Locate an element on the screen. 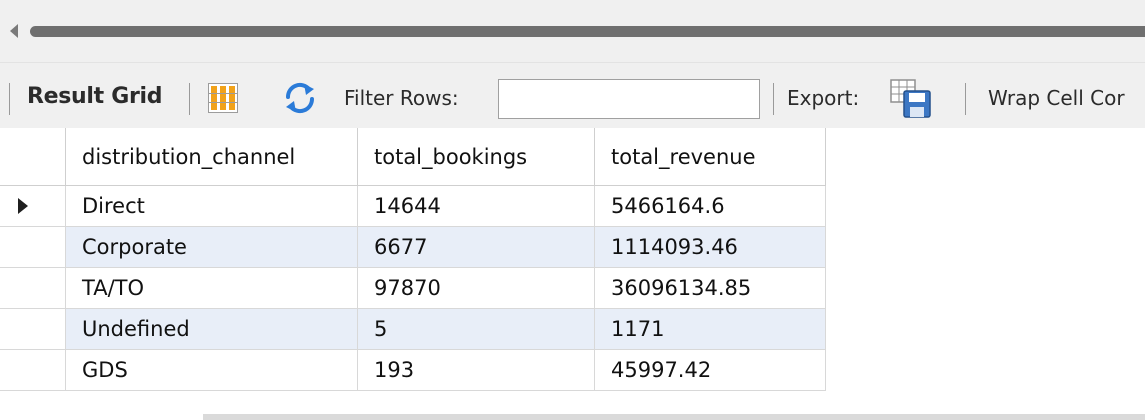 The image size is (1145, 420). table-row: GDS 193 45997.42 is located at coordinates (413, 370).